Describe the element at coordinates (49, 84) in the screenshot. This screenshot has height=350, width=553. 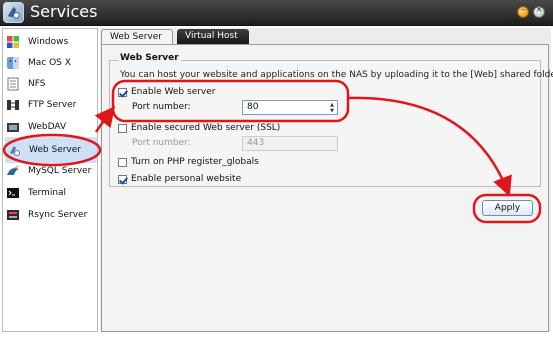
I see `sidebar-item-nfs: NFS` at that location.